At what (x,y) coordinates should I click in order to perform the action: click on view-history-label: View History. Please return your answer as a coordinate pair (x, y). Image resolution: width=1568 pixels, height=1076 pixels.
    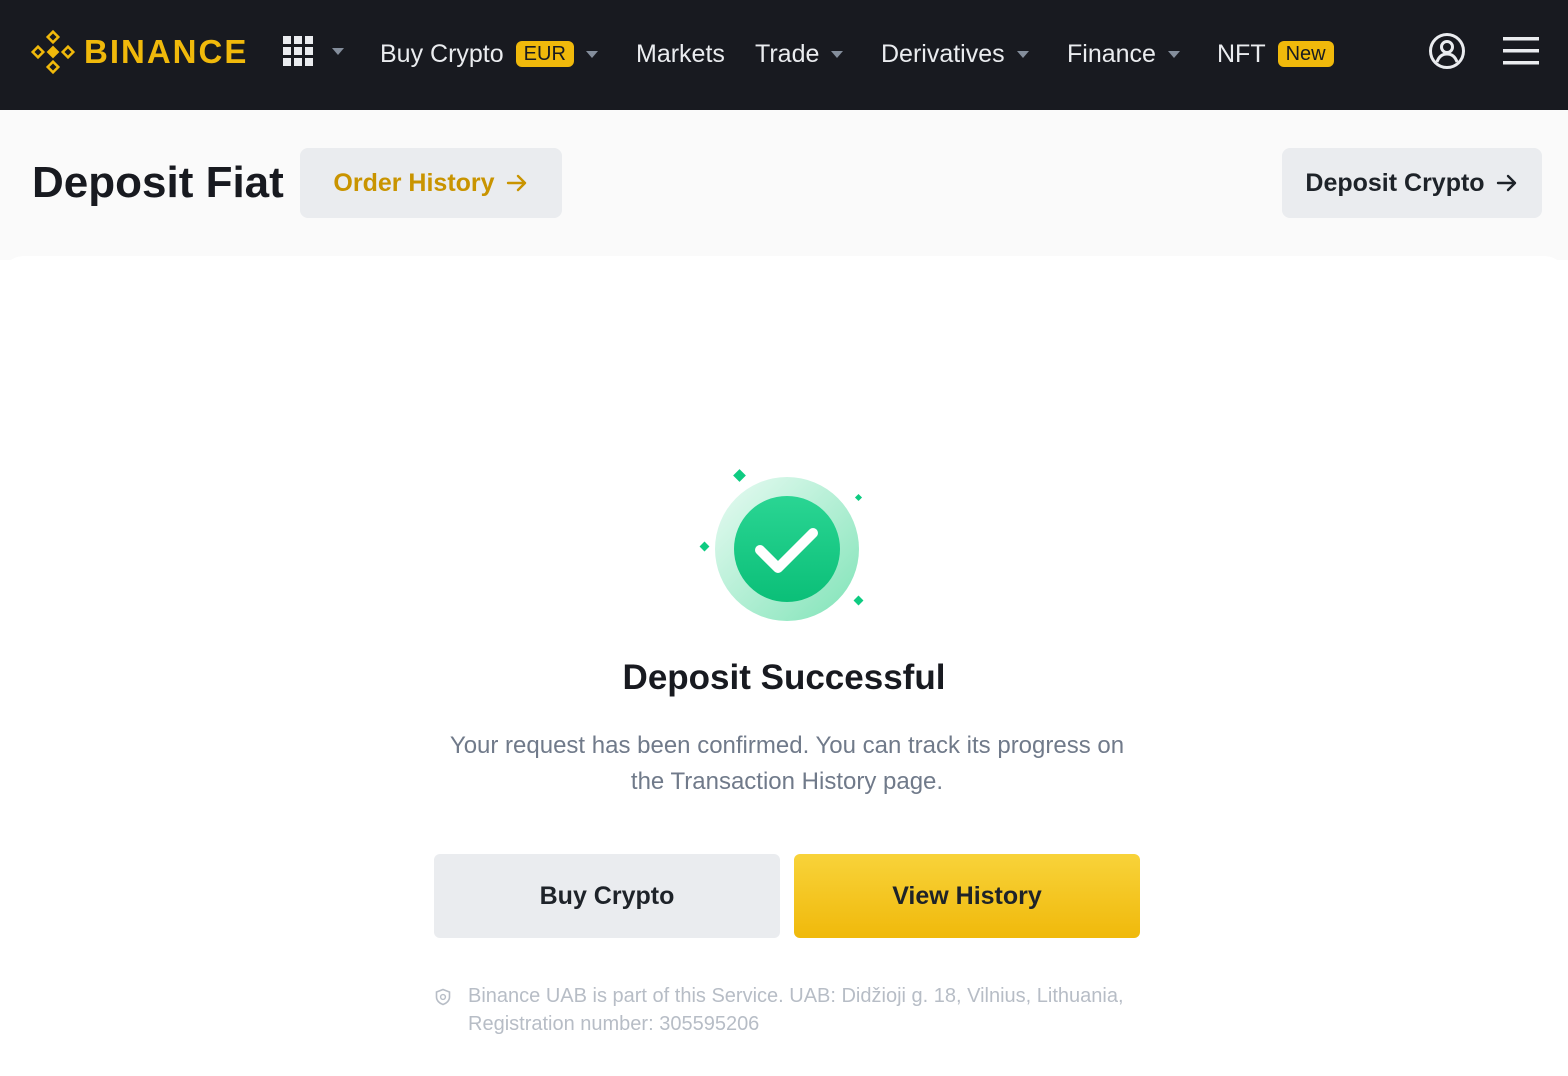
    Looking at the image, I should click on (967, 895).